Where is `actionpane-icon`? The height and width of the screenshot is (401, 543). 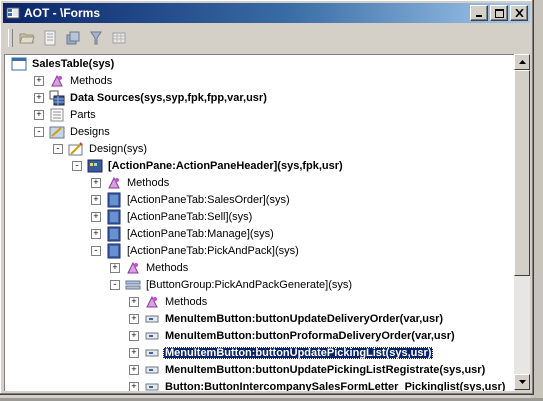
actionpane-icon is located at coordinates (95, 166).